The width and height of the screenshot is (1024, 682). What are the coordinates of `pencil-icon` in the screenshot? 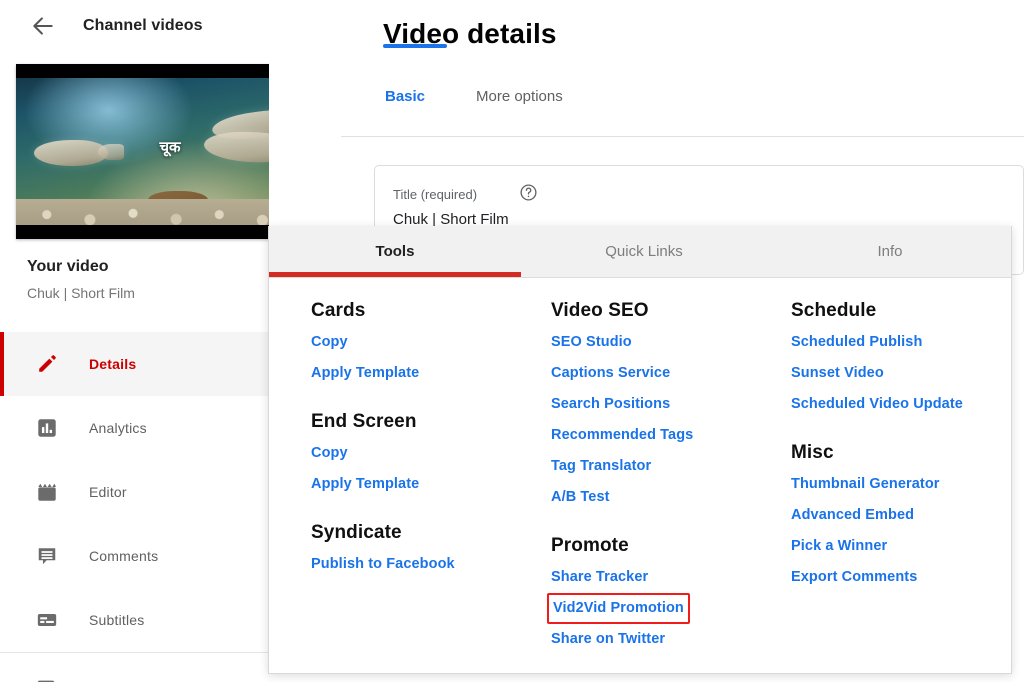 It's located at (47, 364).